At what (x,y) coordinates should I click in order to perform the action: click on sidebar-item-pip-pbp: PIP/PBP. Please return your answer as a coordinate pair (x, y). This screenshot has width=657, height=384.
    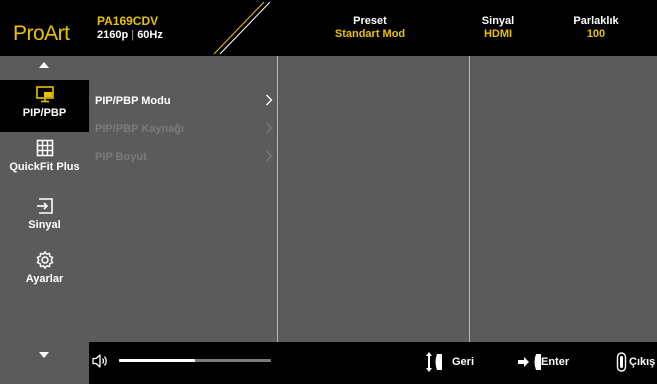
    Looking at the image, I should click on (44, 106).